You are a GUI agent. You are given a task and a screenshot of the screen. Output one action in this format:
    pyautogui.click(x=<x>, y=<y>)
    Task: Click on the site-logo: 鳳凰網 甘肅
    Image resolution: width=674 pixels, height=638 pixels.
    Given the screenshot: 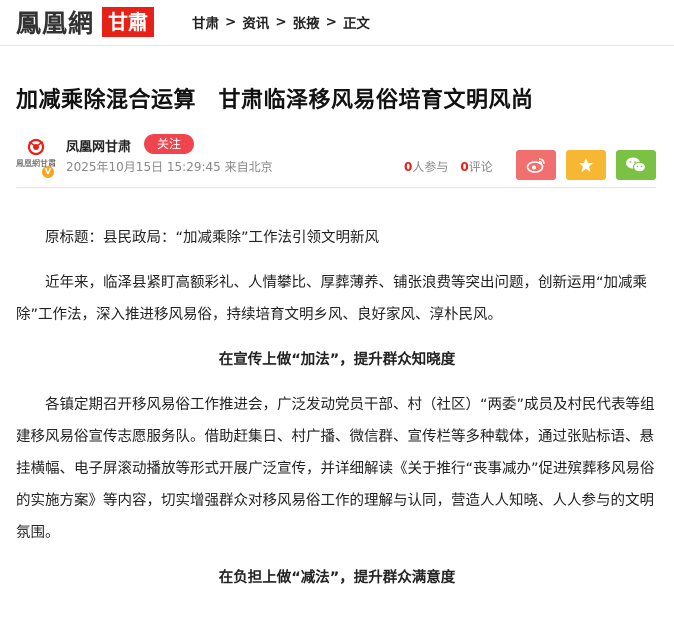 What is the action you would take?
    pyautogui.click(x=85, y=22)
    